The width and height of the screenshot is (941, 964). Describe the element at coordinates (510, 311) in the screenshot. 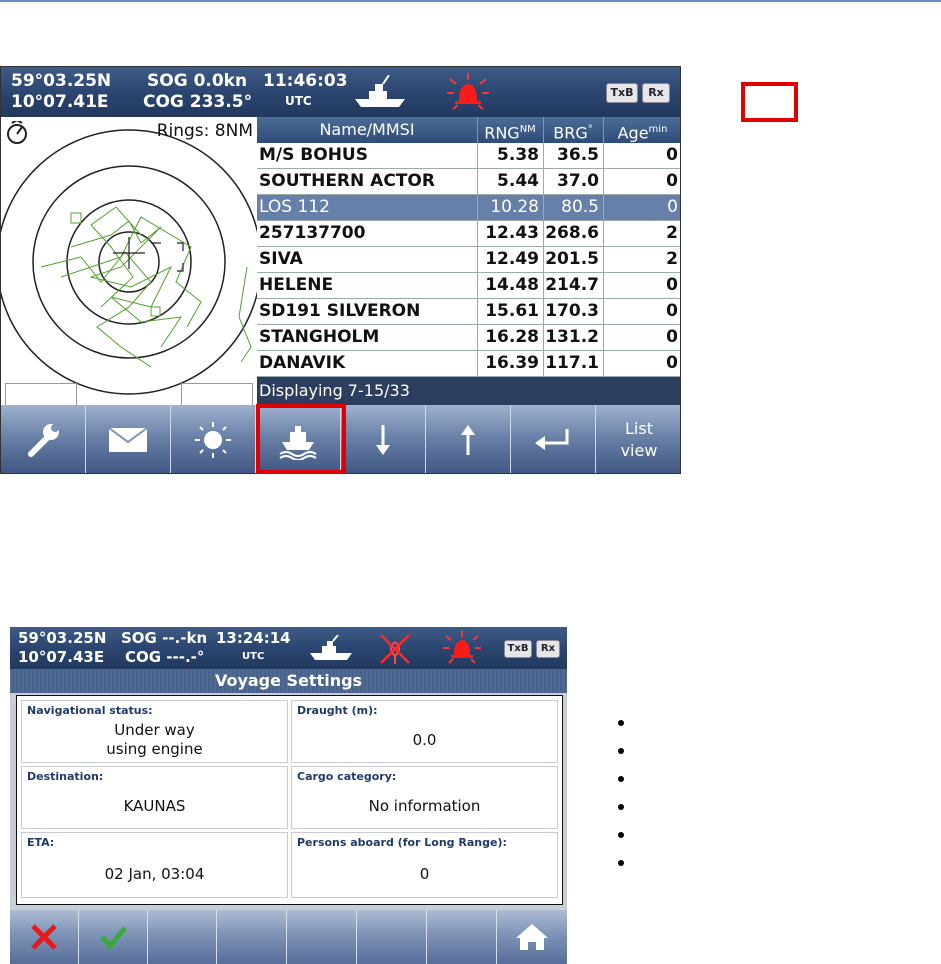

I see `target-range: 15.61` at that location.